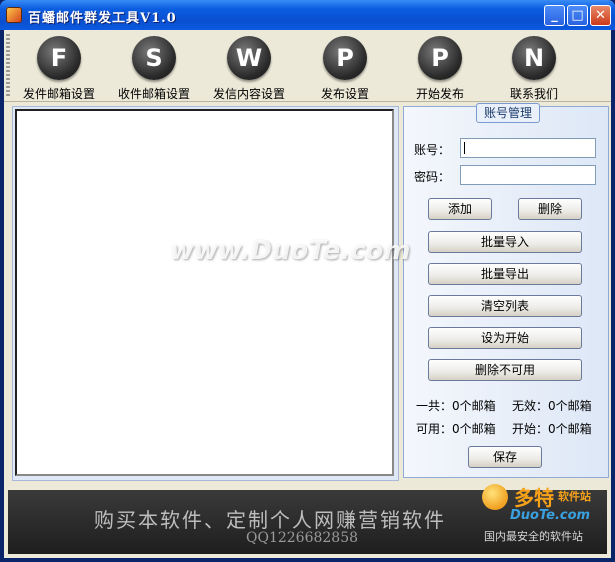  What do you see at coordinates (554, 15) in the screenshot?
I see `minimize-button: _` at bounding box center [554, 15].